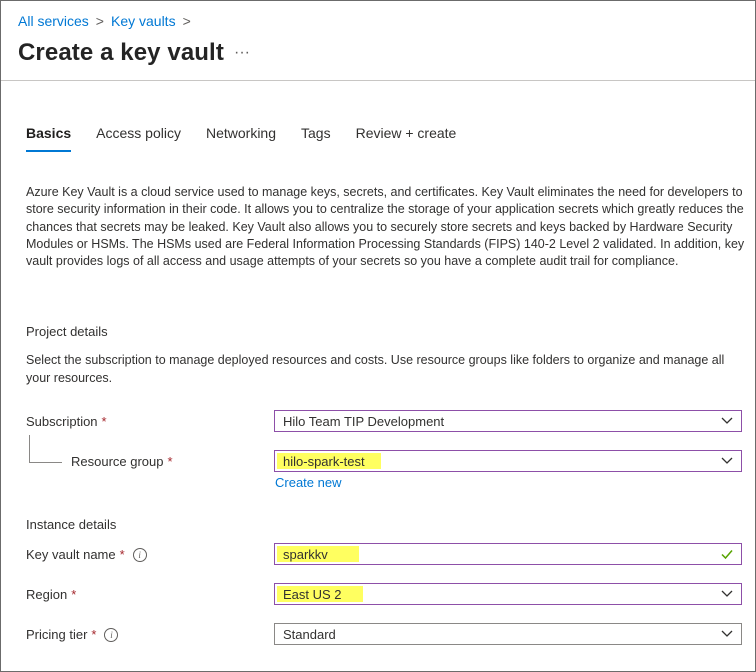 The image size is (756, 672). What do you see at coordinates (57, 634) in the screenshot?
I see `pricing-tier-label-text: Pricing tier` at bounding box center [57, 634].